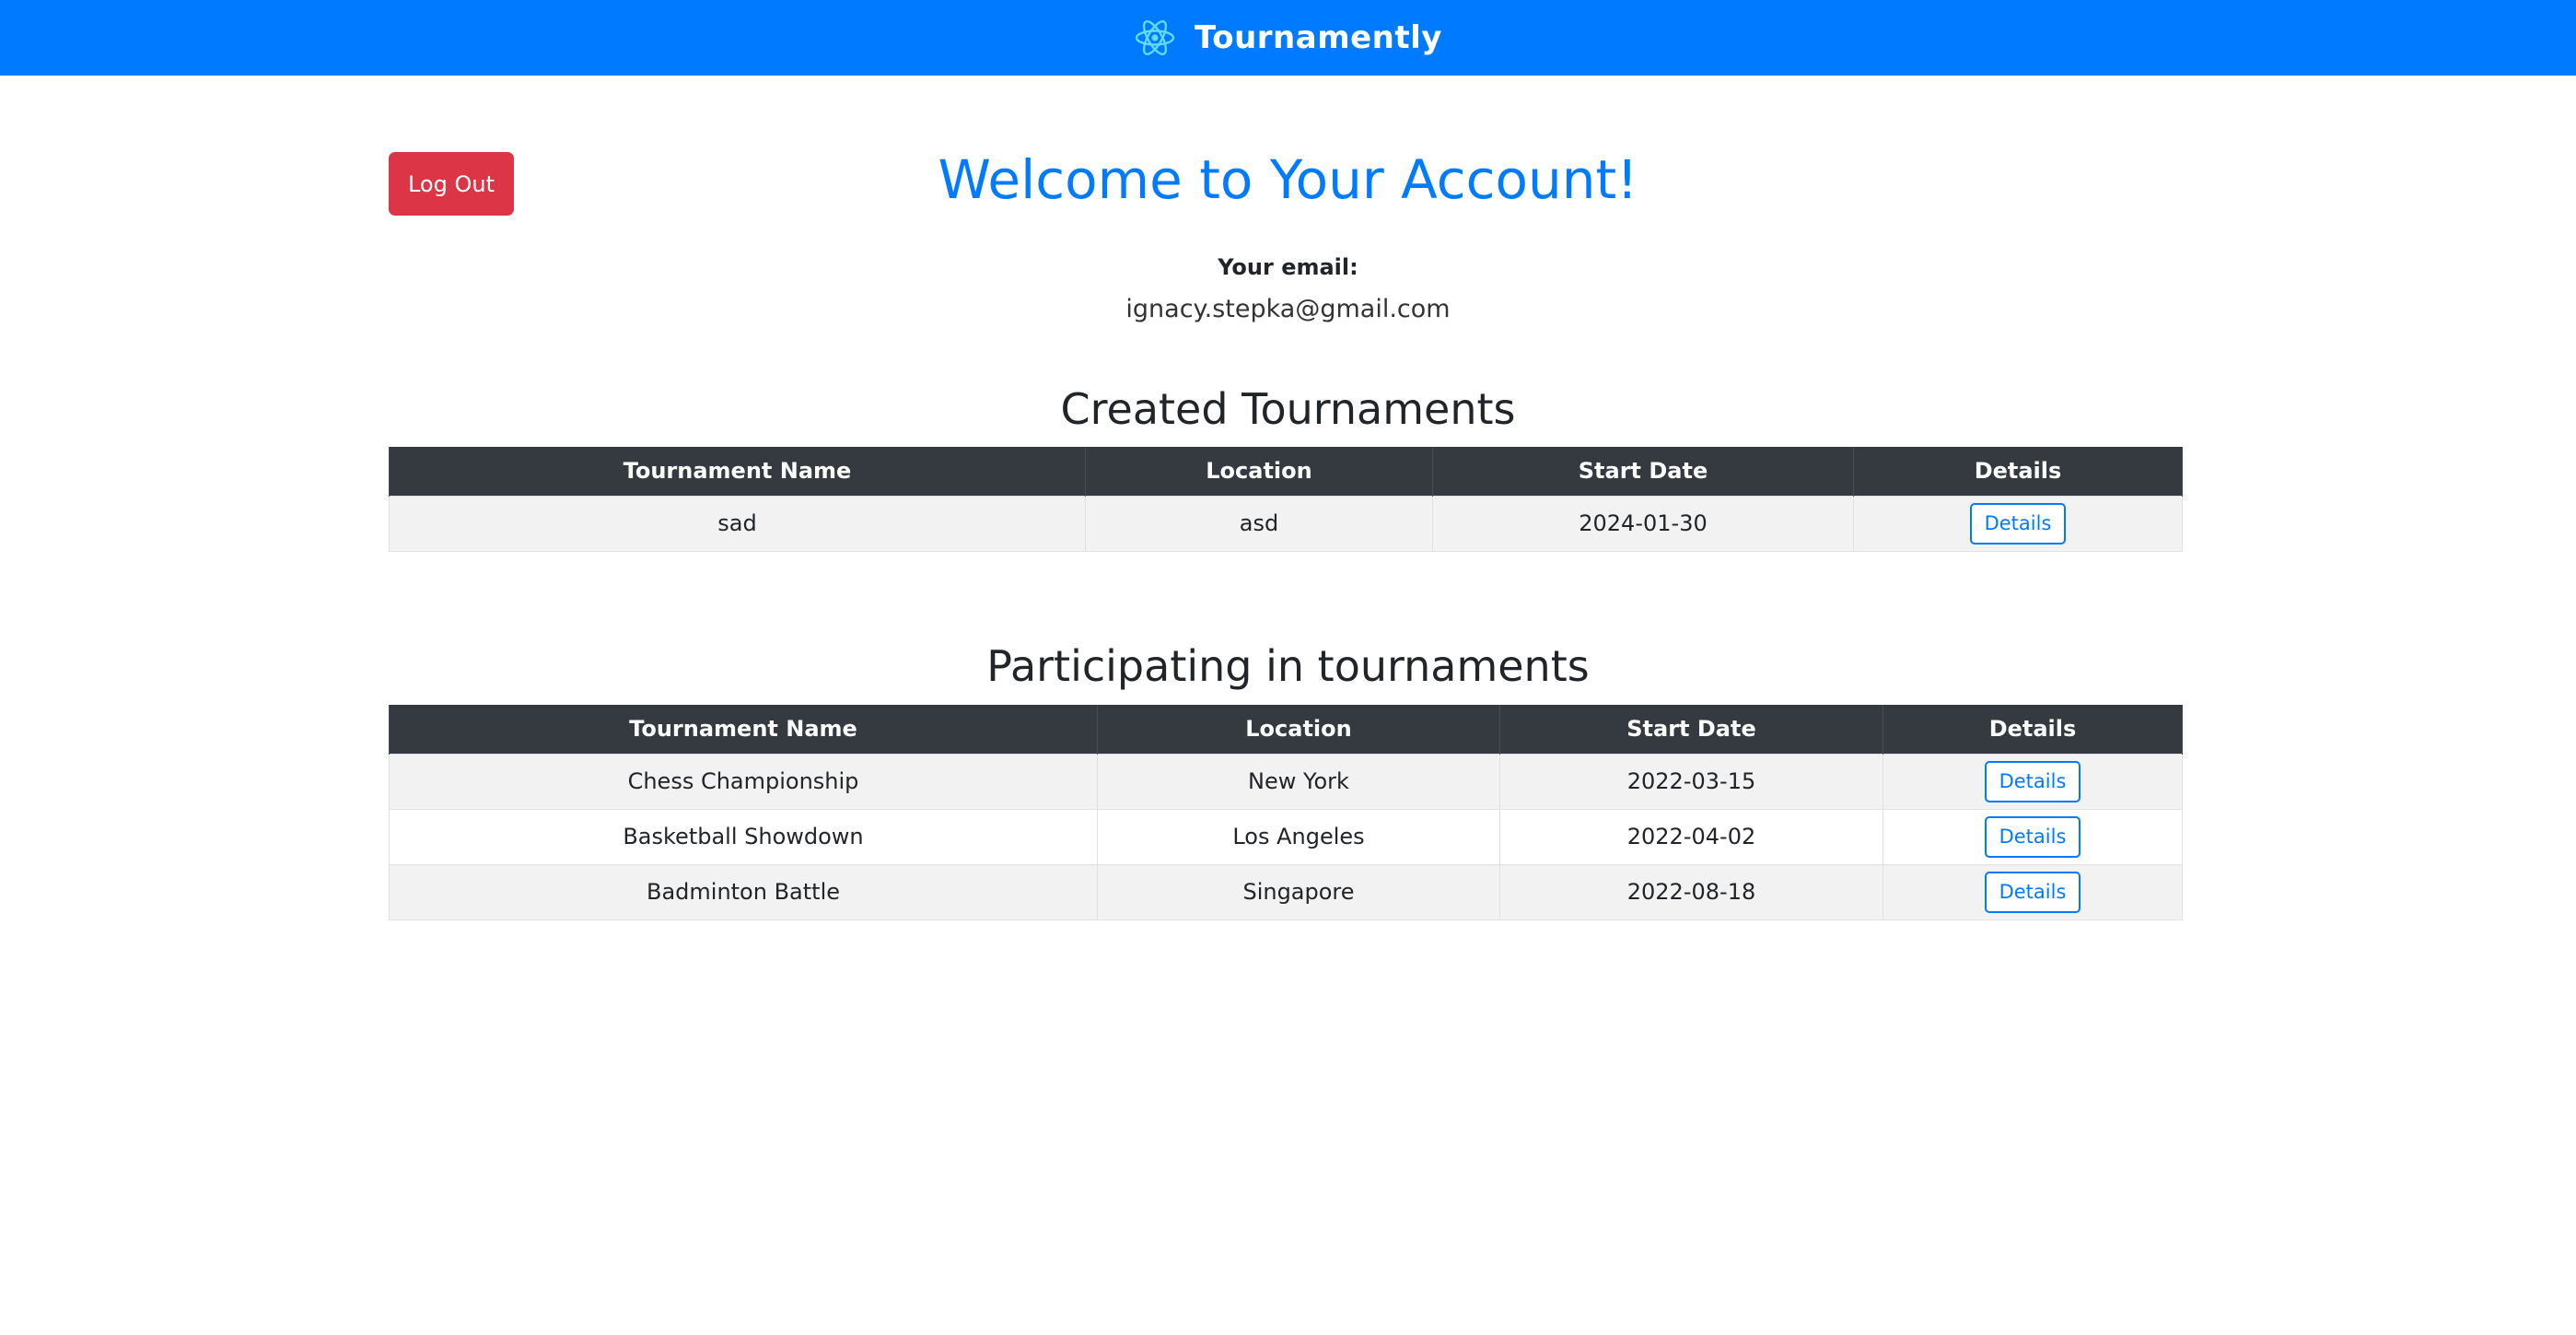 The image size is (2576, 1335). I want to click on participating-tournaments-title: Participating in tournaments, so click(1288, 666).